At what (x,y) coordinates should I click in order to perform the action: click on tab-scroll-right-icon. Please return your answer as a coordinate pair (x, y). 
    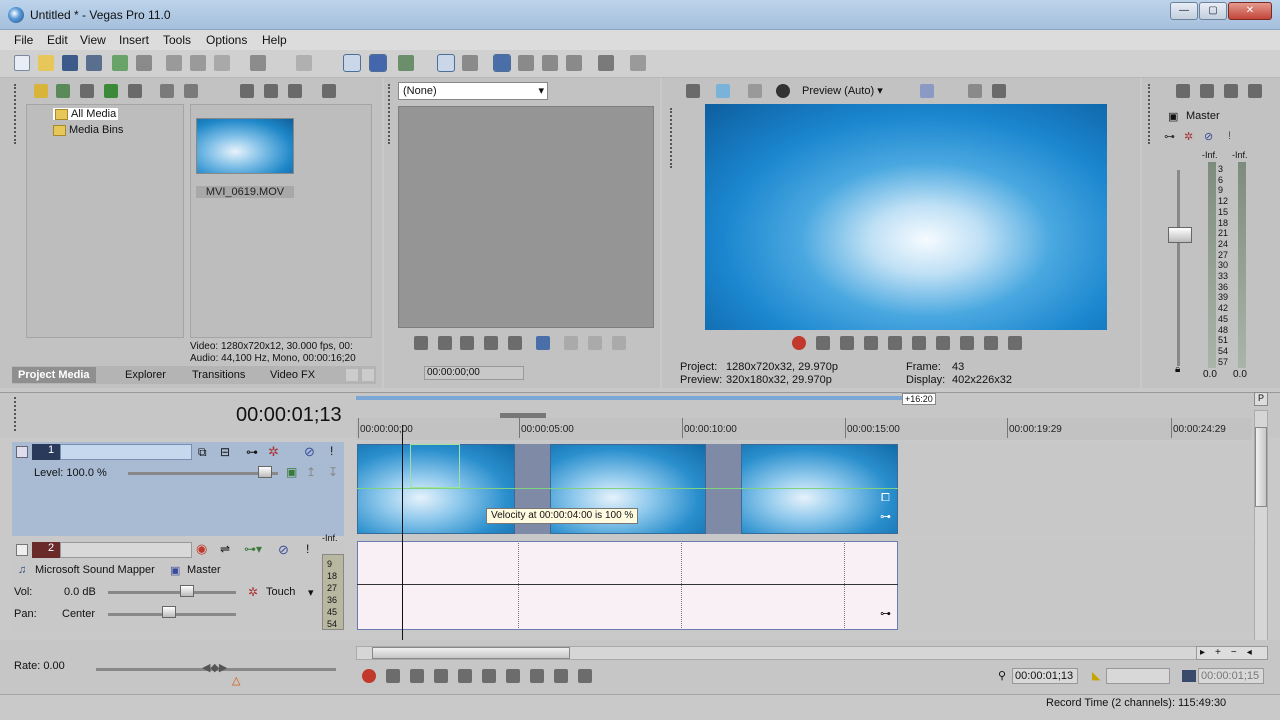
    Looking at the image, I should click on (368, 375).